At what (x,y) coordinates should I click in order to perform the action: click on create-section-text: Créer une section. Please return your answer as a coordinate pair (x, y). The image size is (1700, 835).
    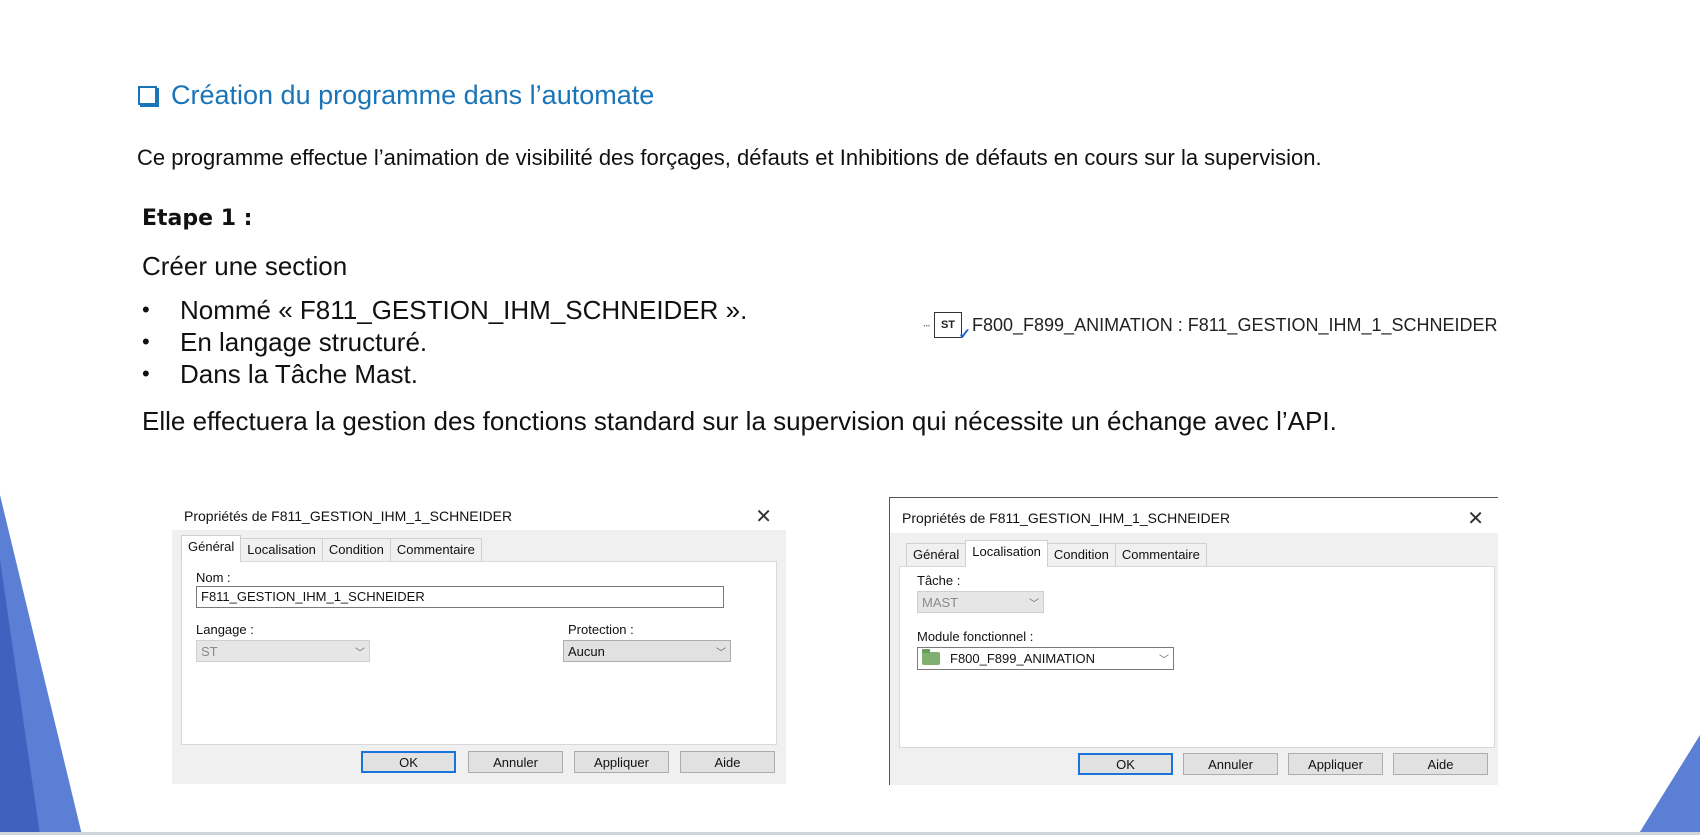
    Looking at the image, I should click on (245, 266).